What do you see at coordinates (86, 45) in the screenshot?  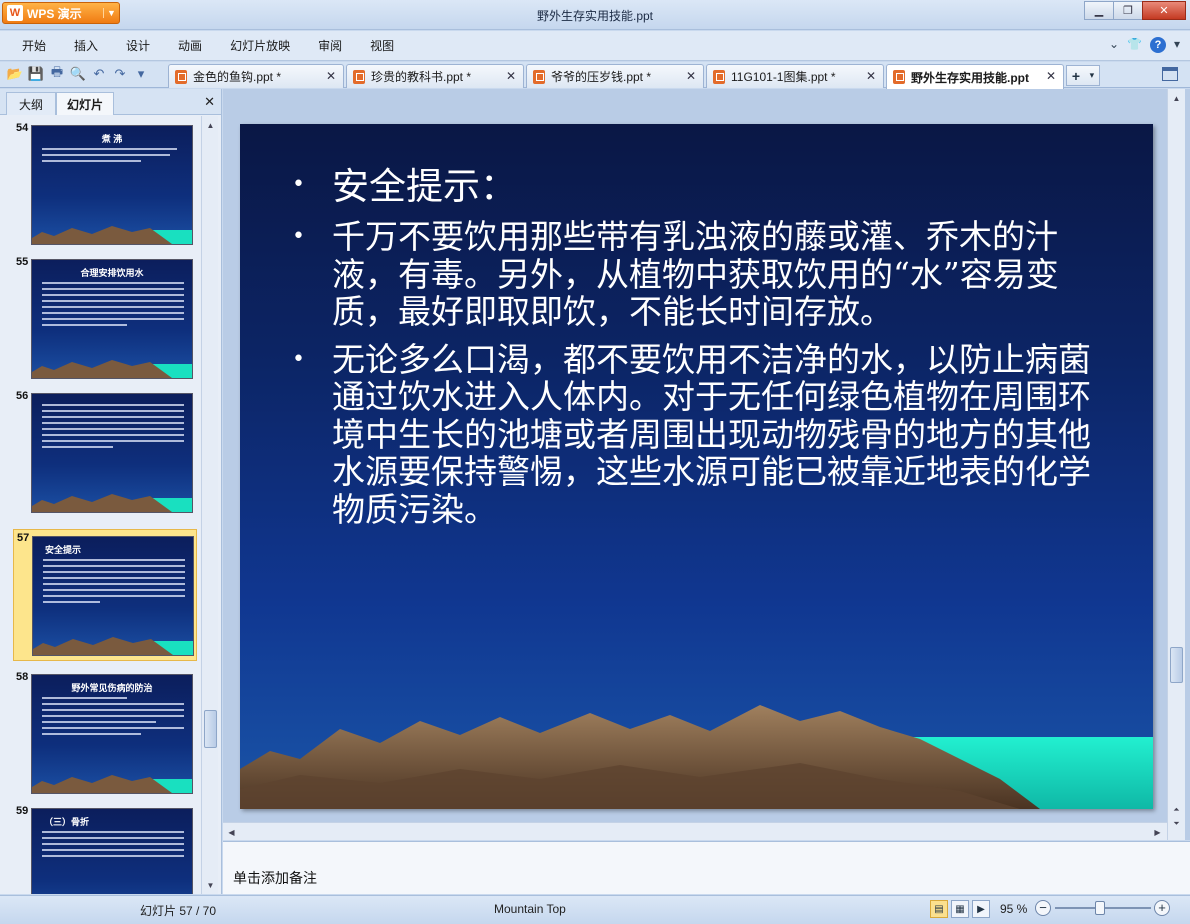 I see `menu-insert: 插入` at bounding box center [86, 45].